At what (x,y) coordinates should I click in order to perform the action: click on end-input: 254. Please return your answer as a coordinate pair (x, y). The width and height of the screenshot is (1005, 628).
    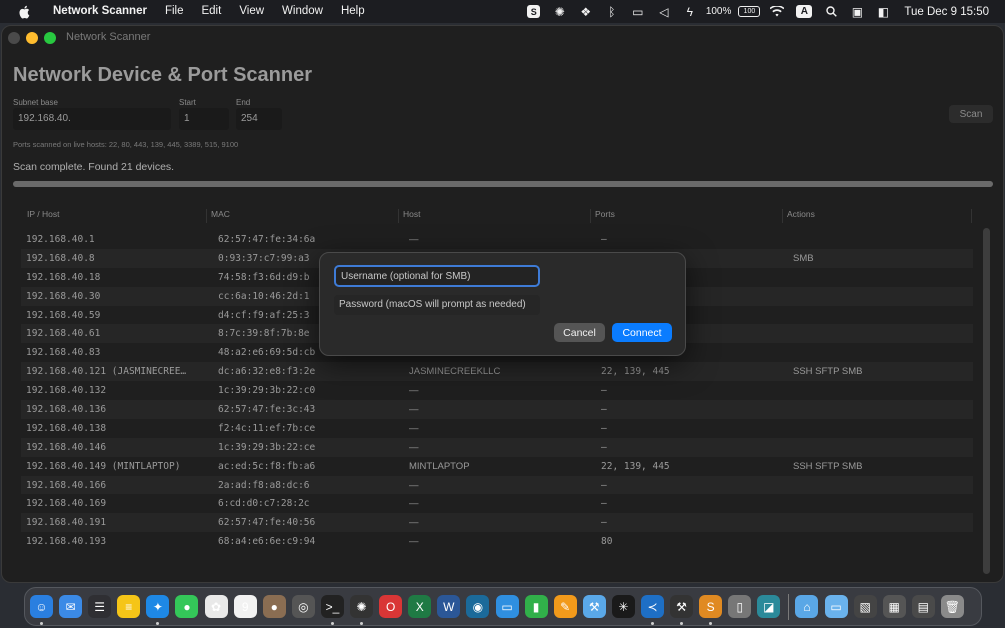
    Looking at the image, I should click on (259, 119).